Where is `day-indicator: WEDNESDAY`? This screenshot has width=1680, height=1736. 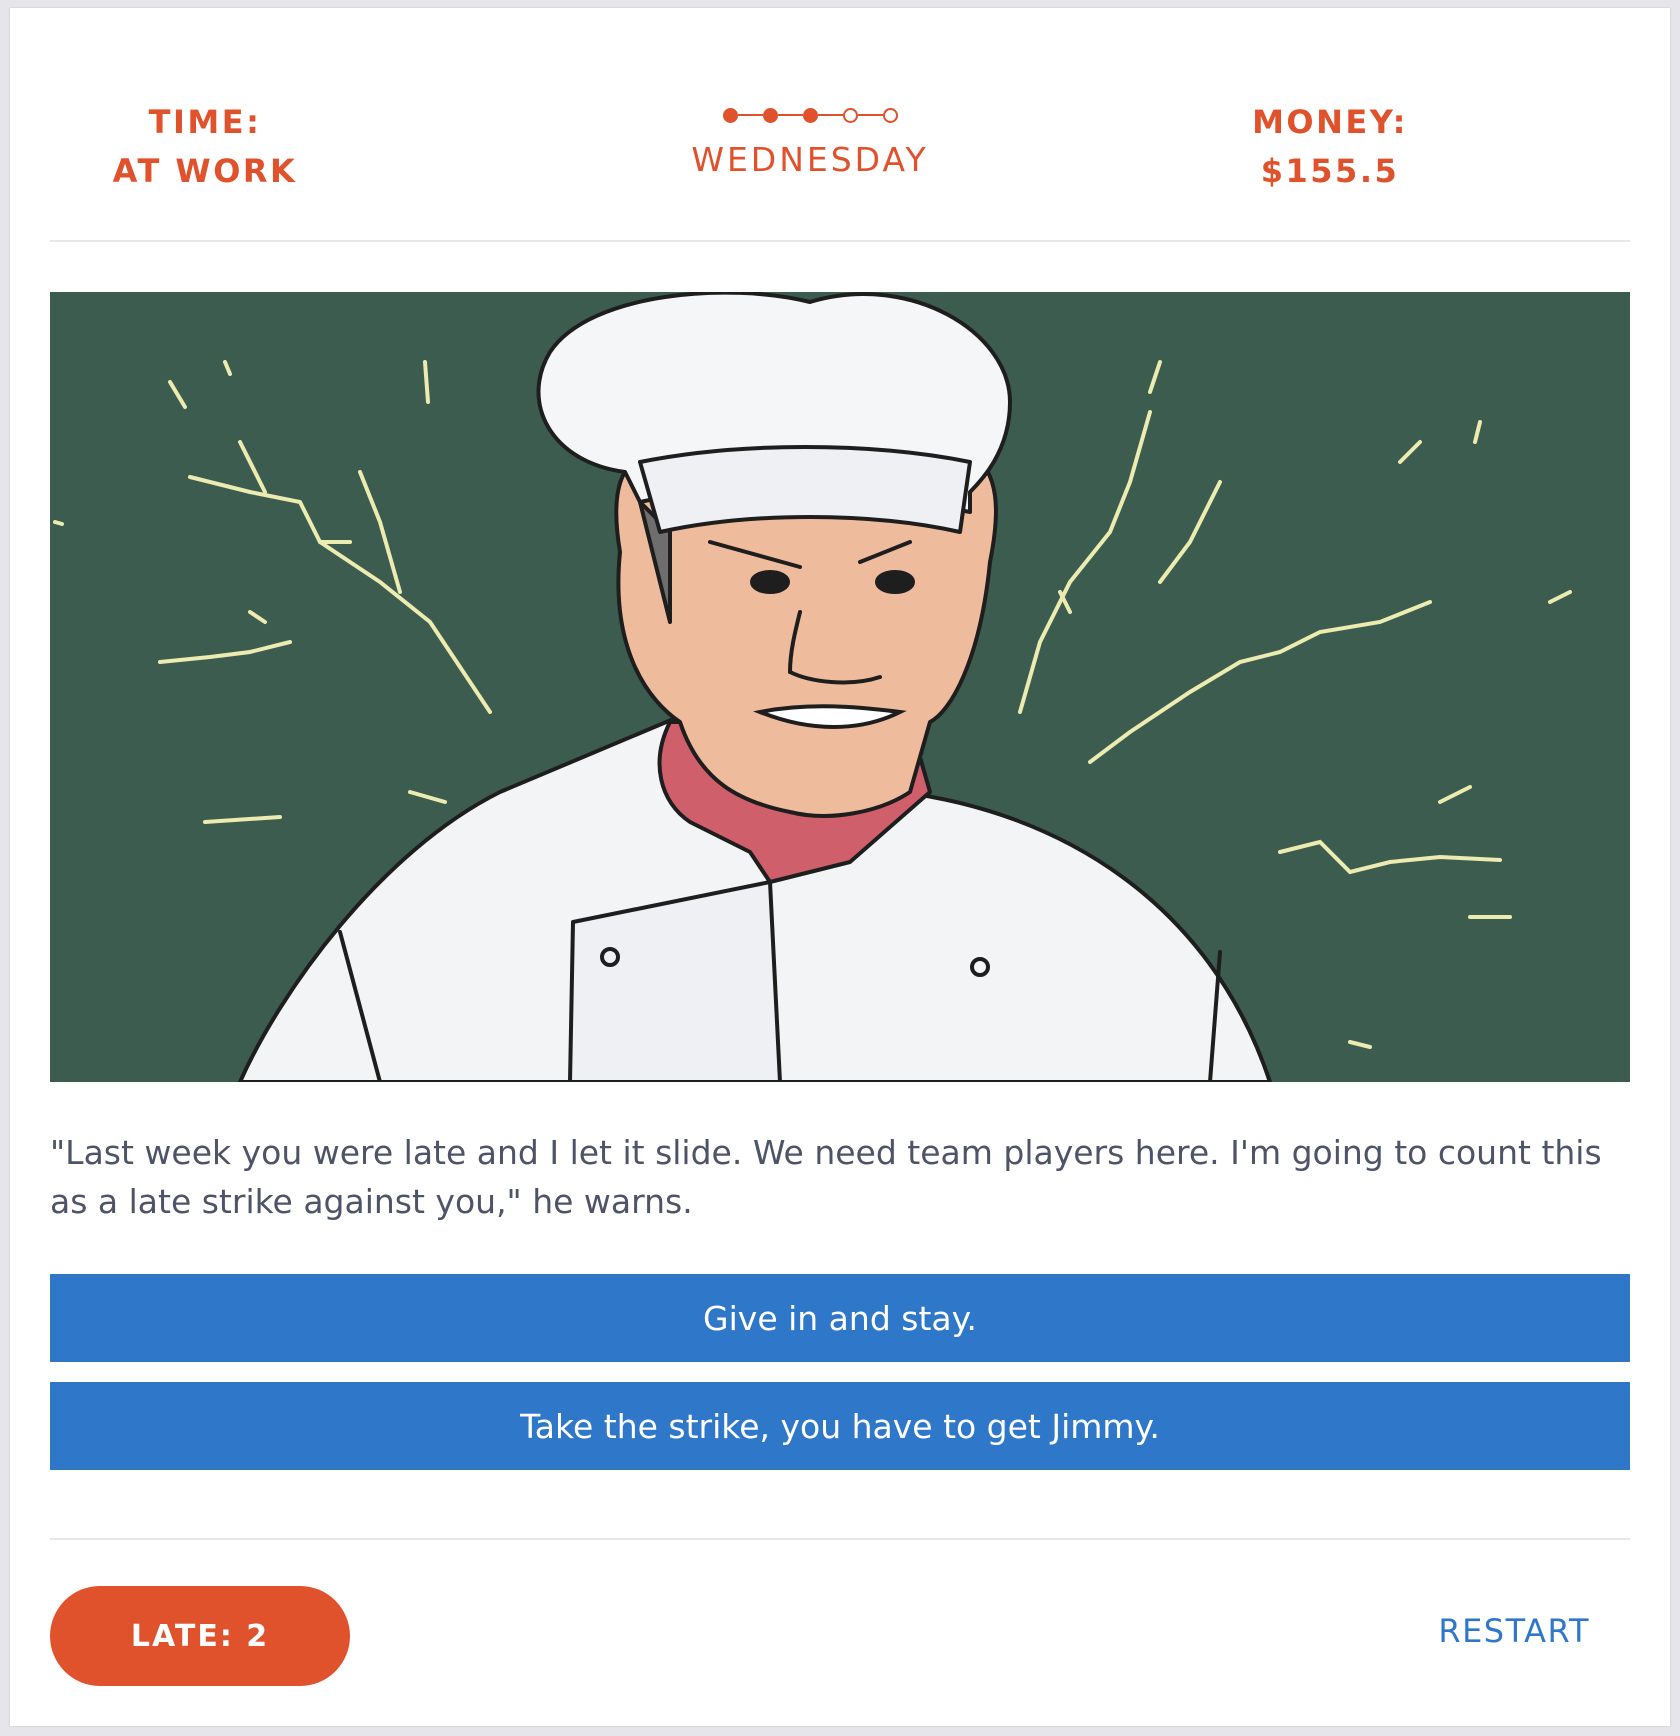
day-indicator: WEDNESDAY is located at coordinates (810, 141).